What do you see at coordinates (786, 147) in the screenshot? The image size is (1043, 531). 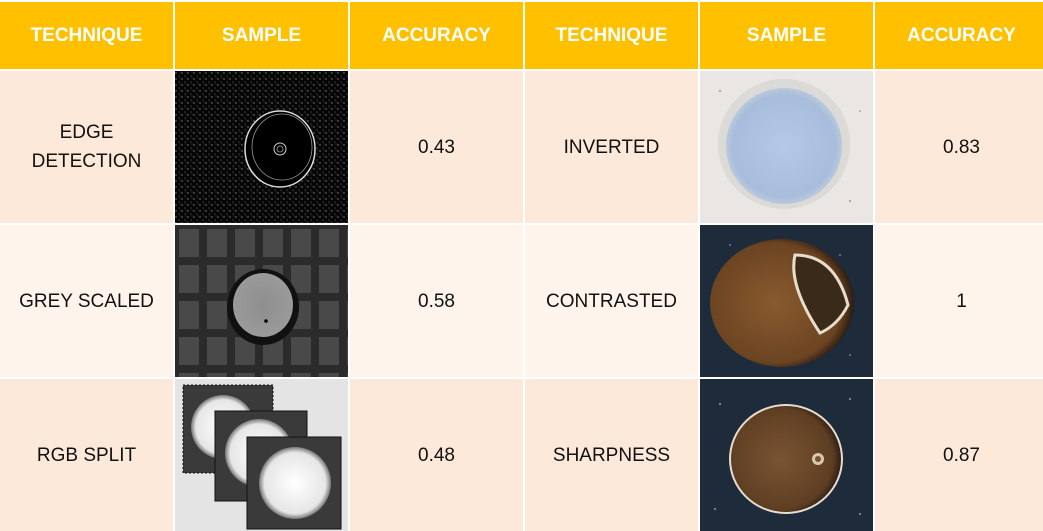 I see `inverted-image` at bounding box center [786, 147].